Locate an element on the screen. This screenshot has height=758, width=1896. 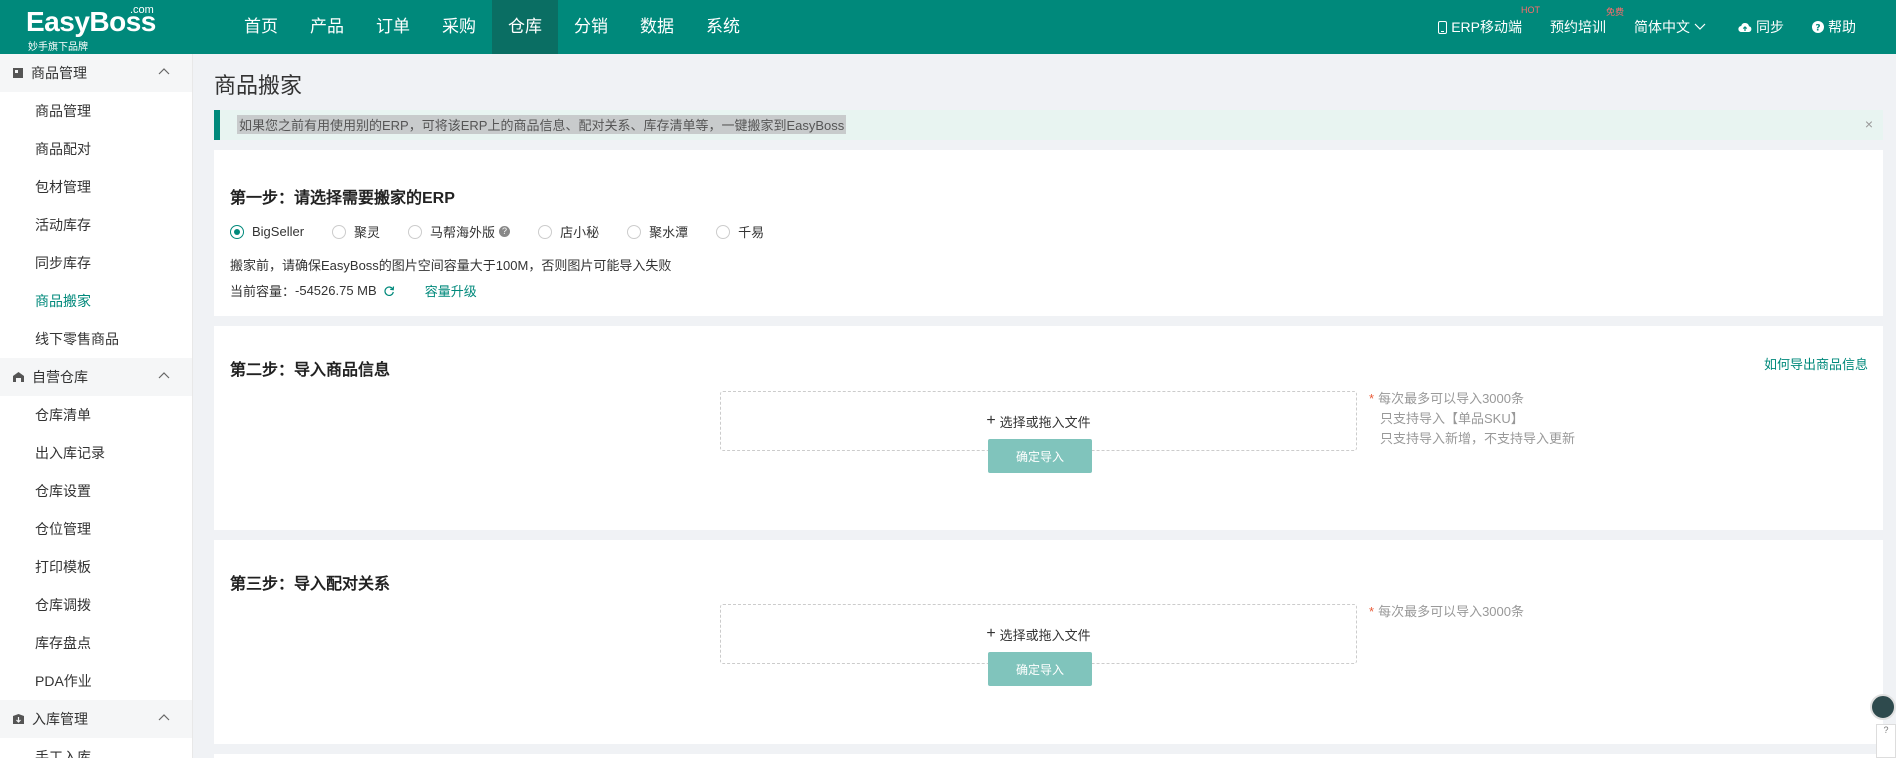
upgrade-capacity-link: 容量升级 is located at coordinates (451, 290).